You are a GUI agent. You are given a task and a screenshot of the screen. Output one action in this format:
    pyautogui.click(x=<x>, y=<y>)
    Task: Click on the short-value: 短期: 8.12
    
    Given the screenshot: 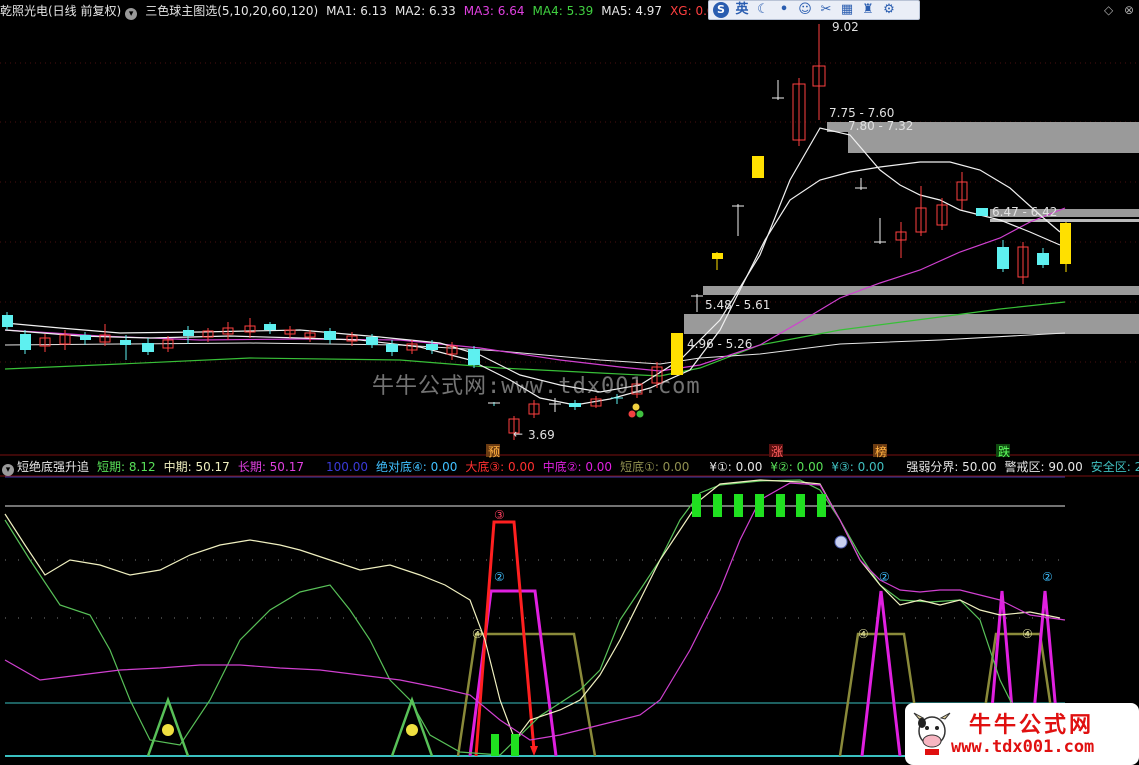 What is the action you would take?
    pyautogui.click(x=126, y=467)
    